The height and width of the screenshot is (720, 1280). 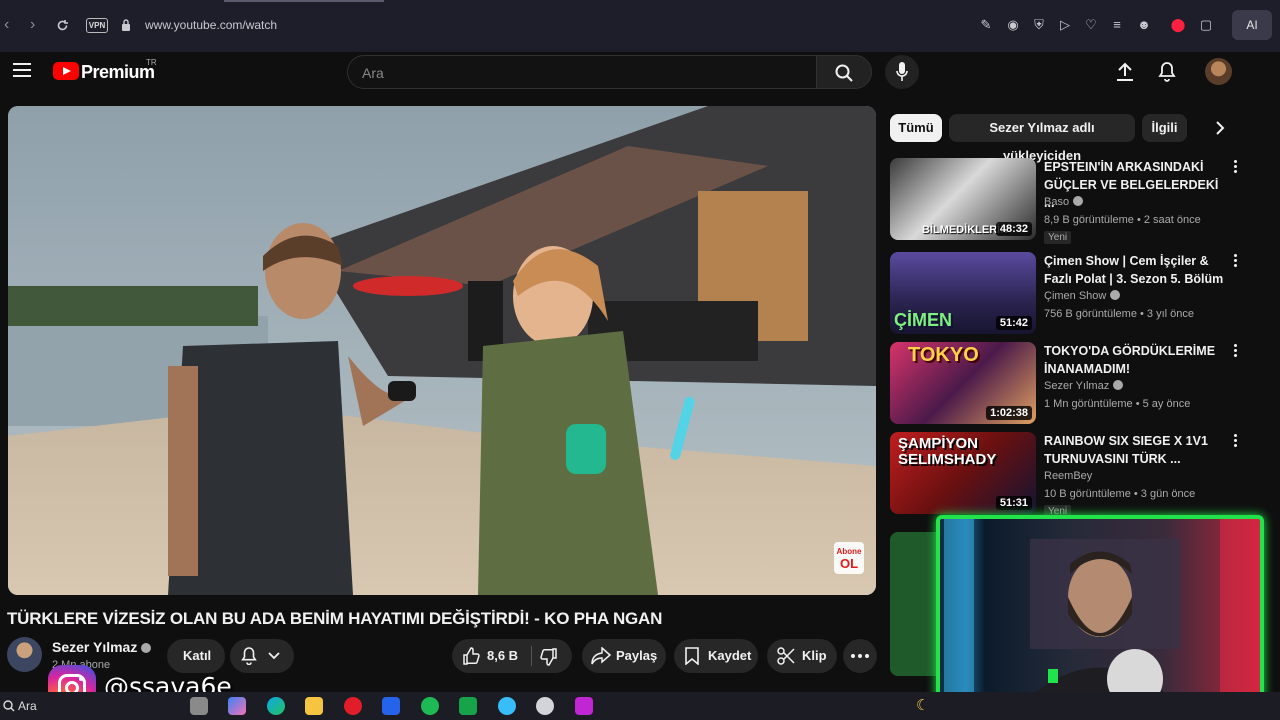 I want to click on edge-icon, so click(x=276, y=706).